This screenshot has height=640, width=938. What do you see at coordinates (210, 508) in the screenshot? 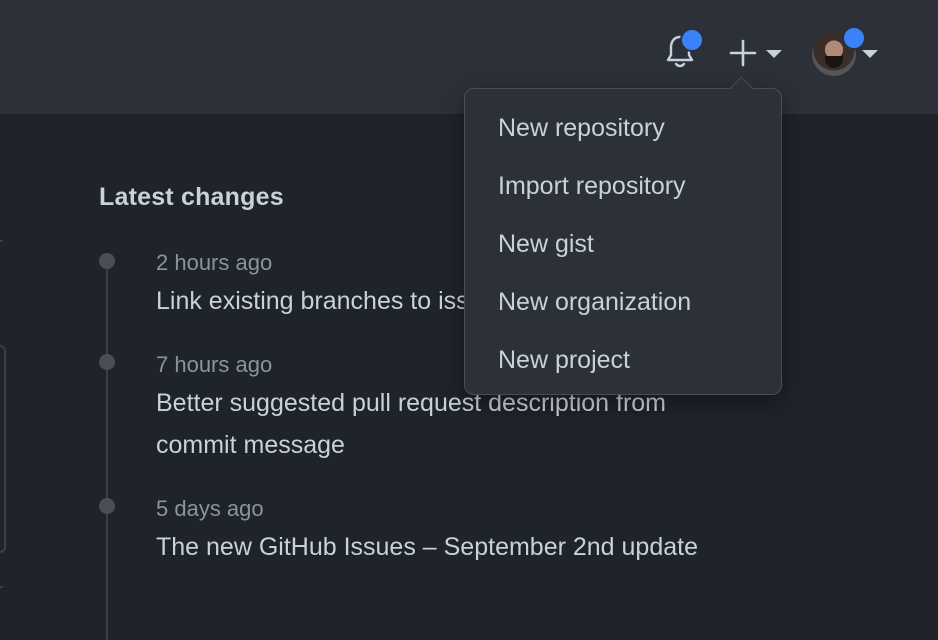
I see `change-time: 5 days ago` at bounding box center [210, 508].